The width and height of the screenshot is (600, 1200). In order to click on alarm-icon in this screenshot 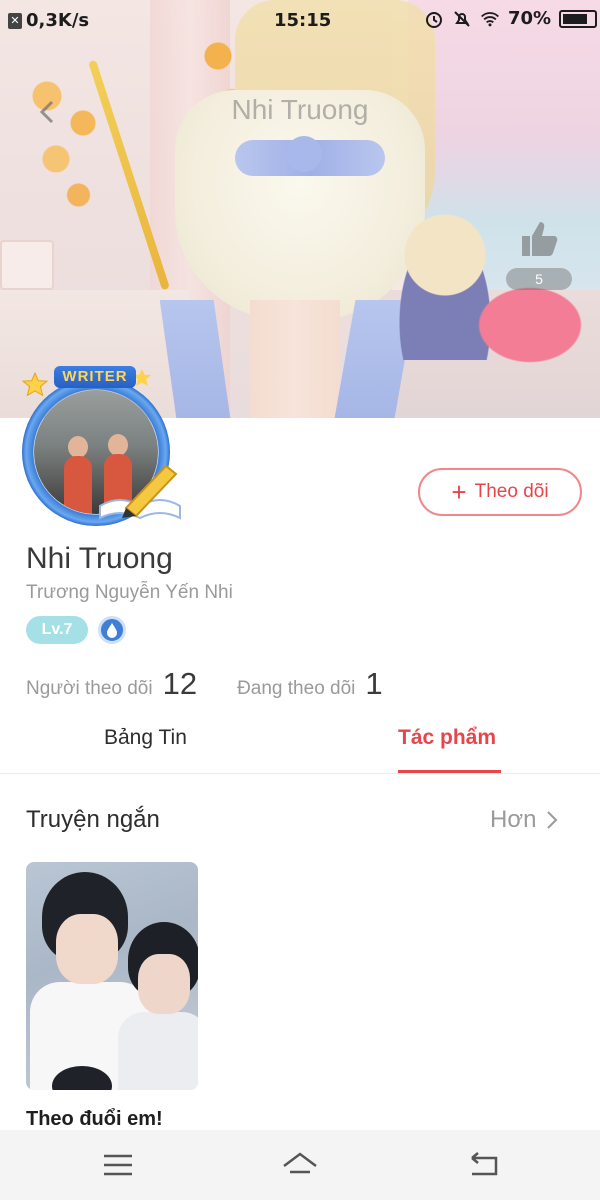, I will do `click(434, 19)`.